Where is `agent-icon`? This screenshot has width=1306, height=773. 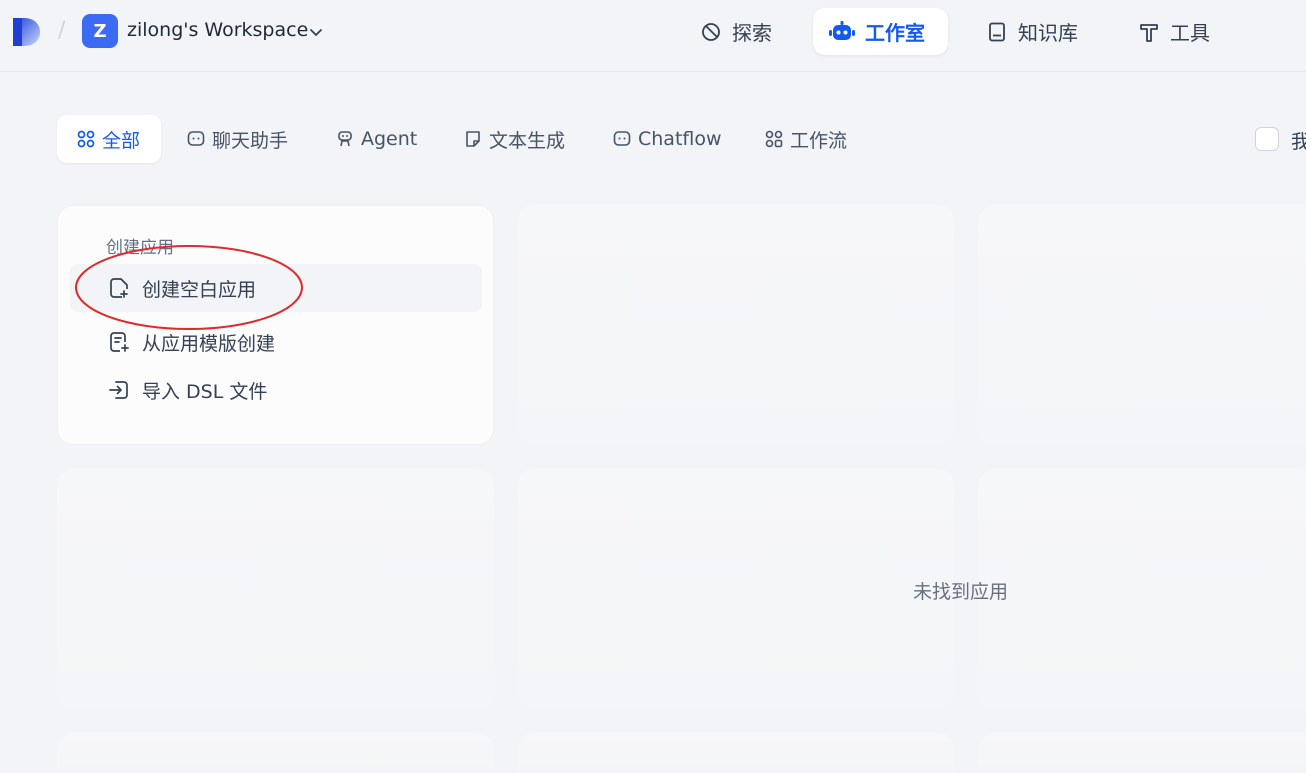
agent-icon is located at coordinates (345, 139).